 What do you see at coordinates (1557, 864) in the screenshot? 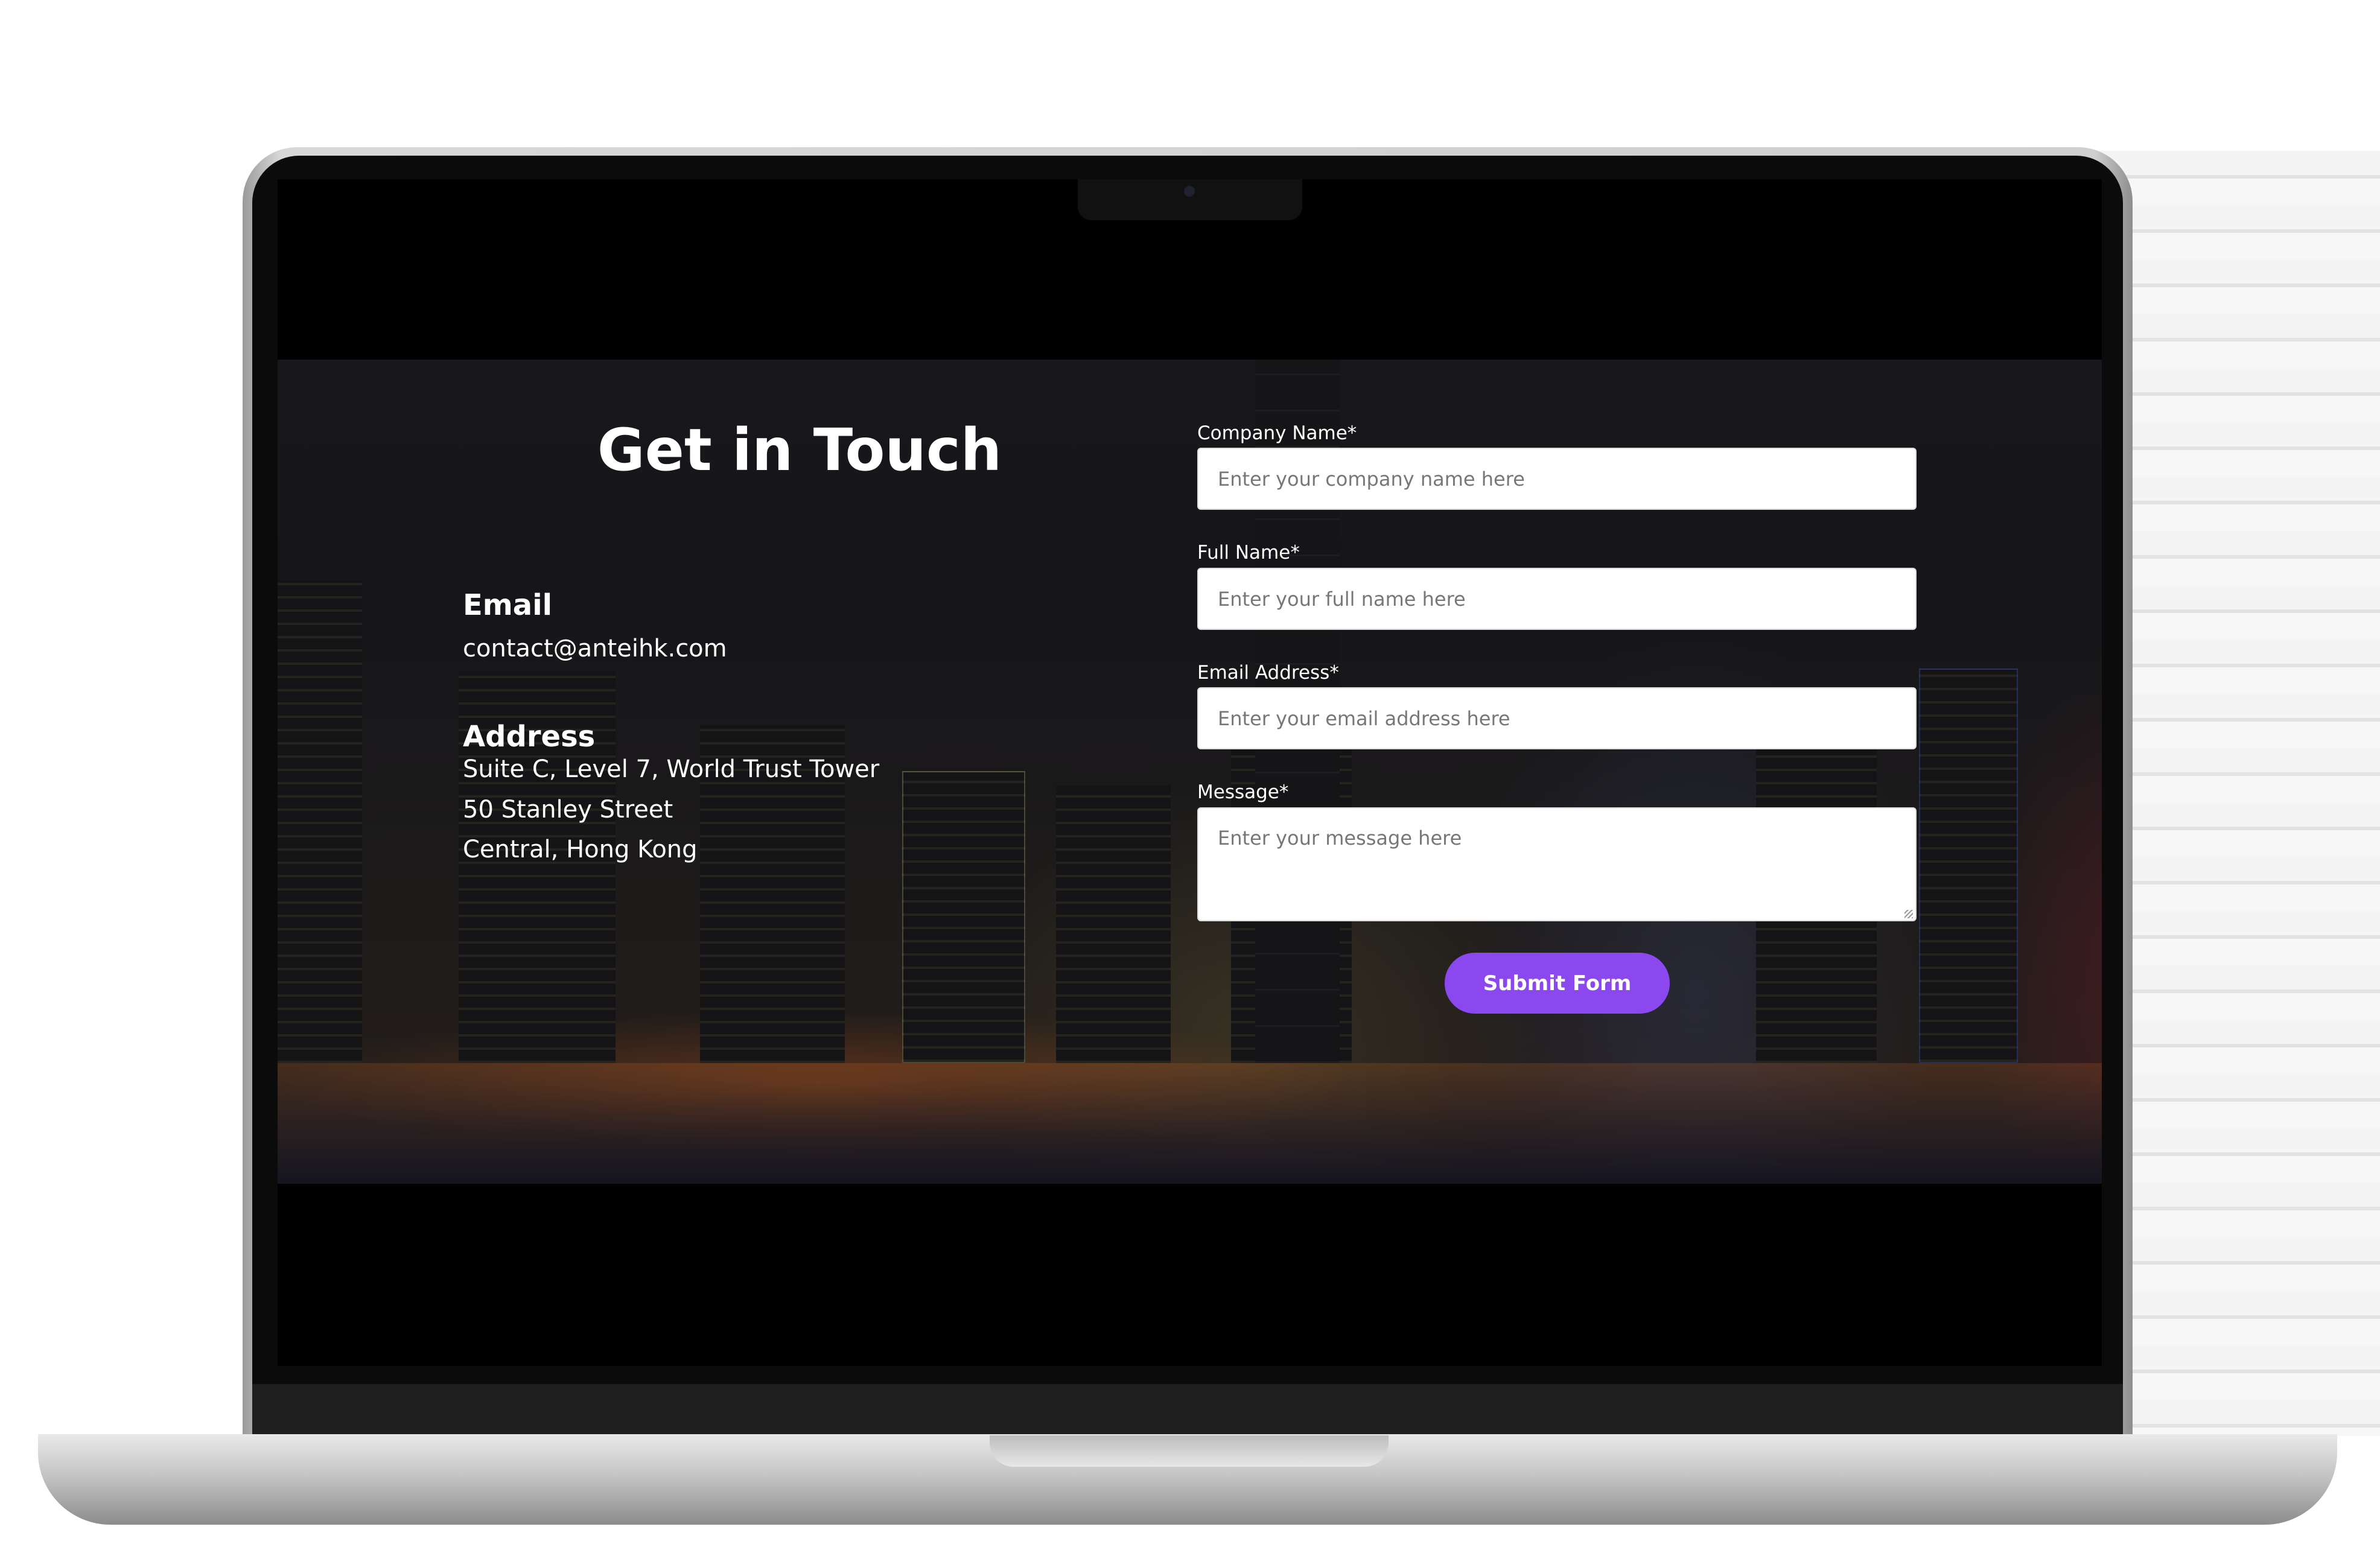
I see `message-textarea: Enter your message here` at bounding box center [1557, 864].